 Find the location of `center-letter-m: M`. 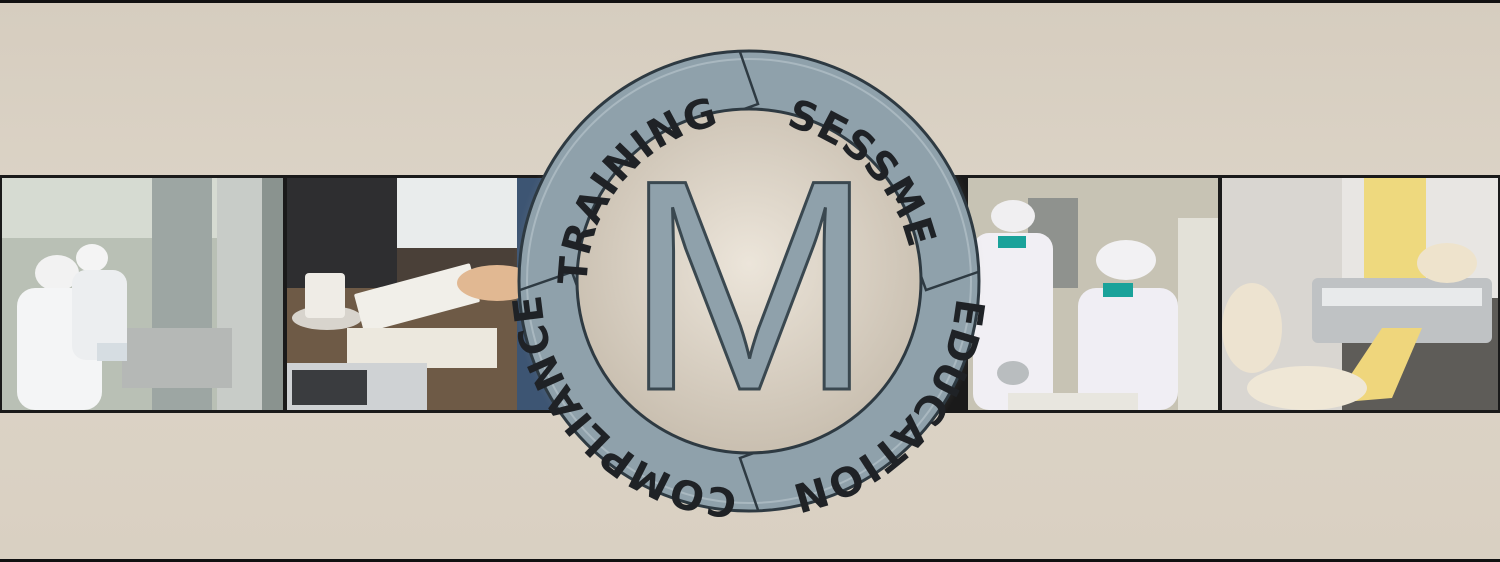

center-letter-m: M is located at coordinates (749, 285).